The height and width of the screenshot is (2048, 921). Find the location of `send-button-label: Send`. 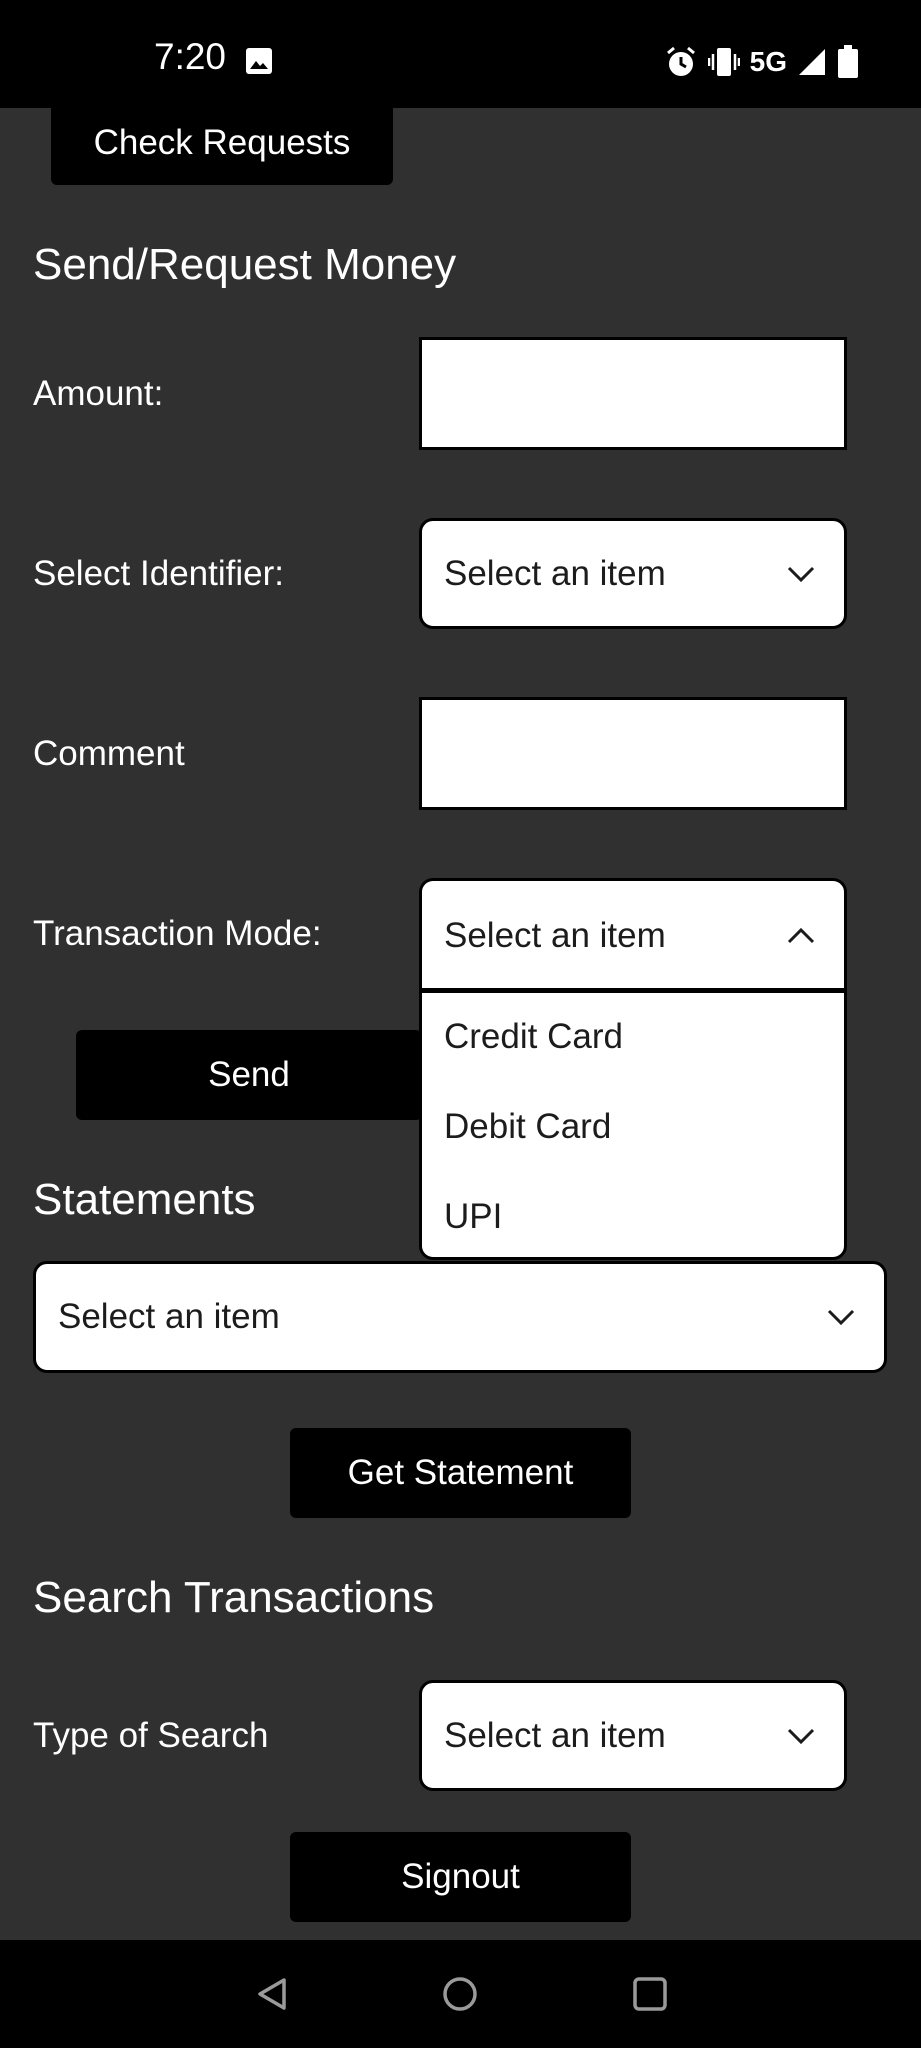

send-button-label: Send is located at coordinates (249, 1074).